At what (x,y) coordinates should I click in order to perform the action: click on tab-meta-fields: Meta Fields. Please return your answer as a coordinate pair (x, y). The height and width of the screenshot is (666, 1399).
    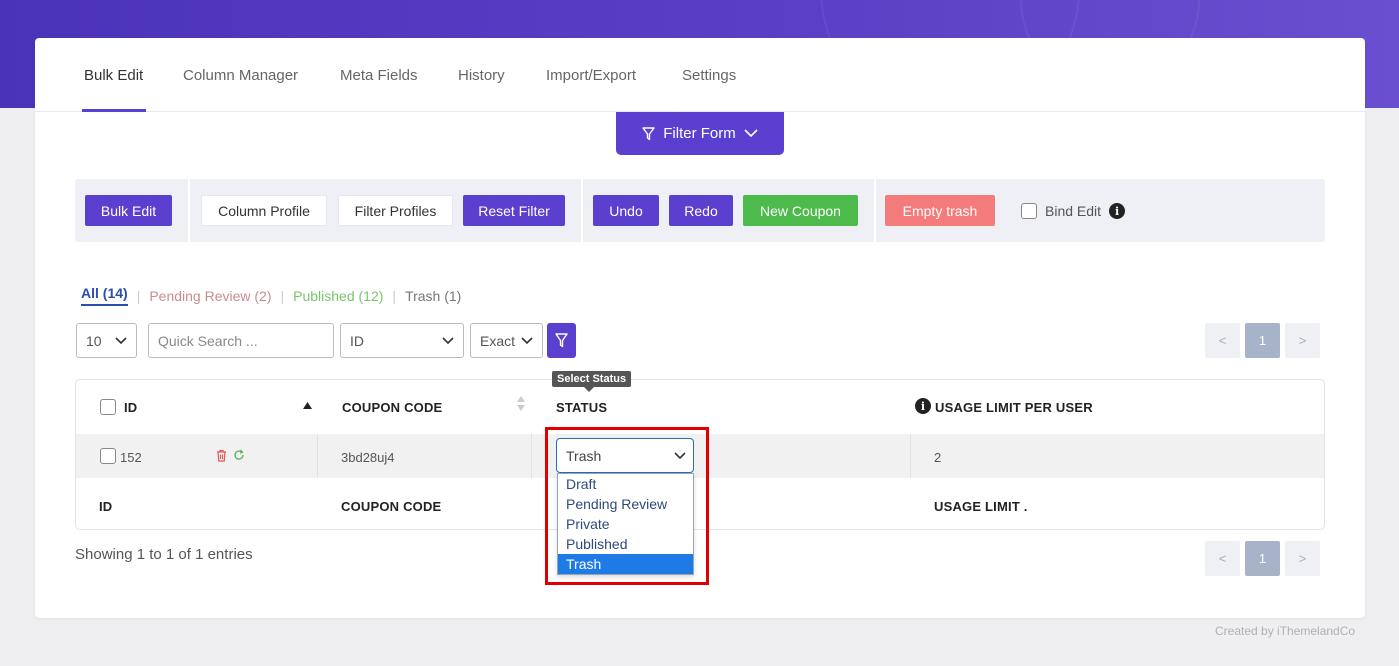
    Looking at the image, I should click on (379, 75).